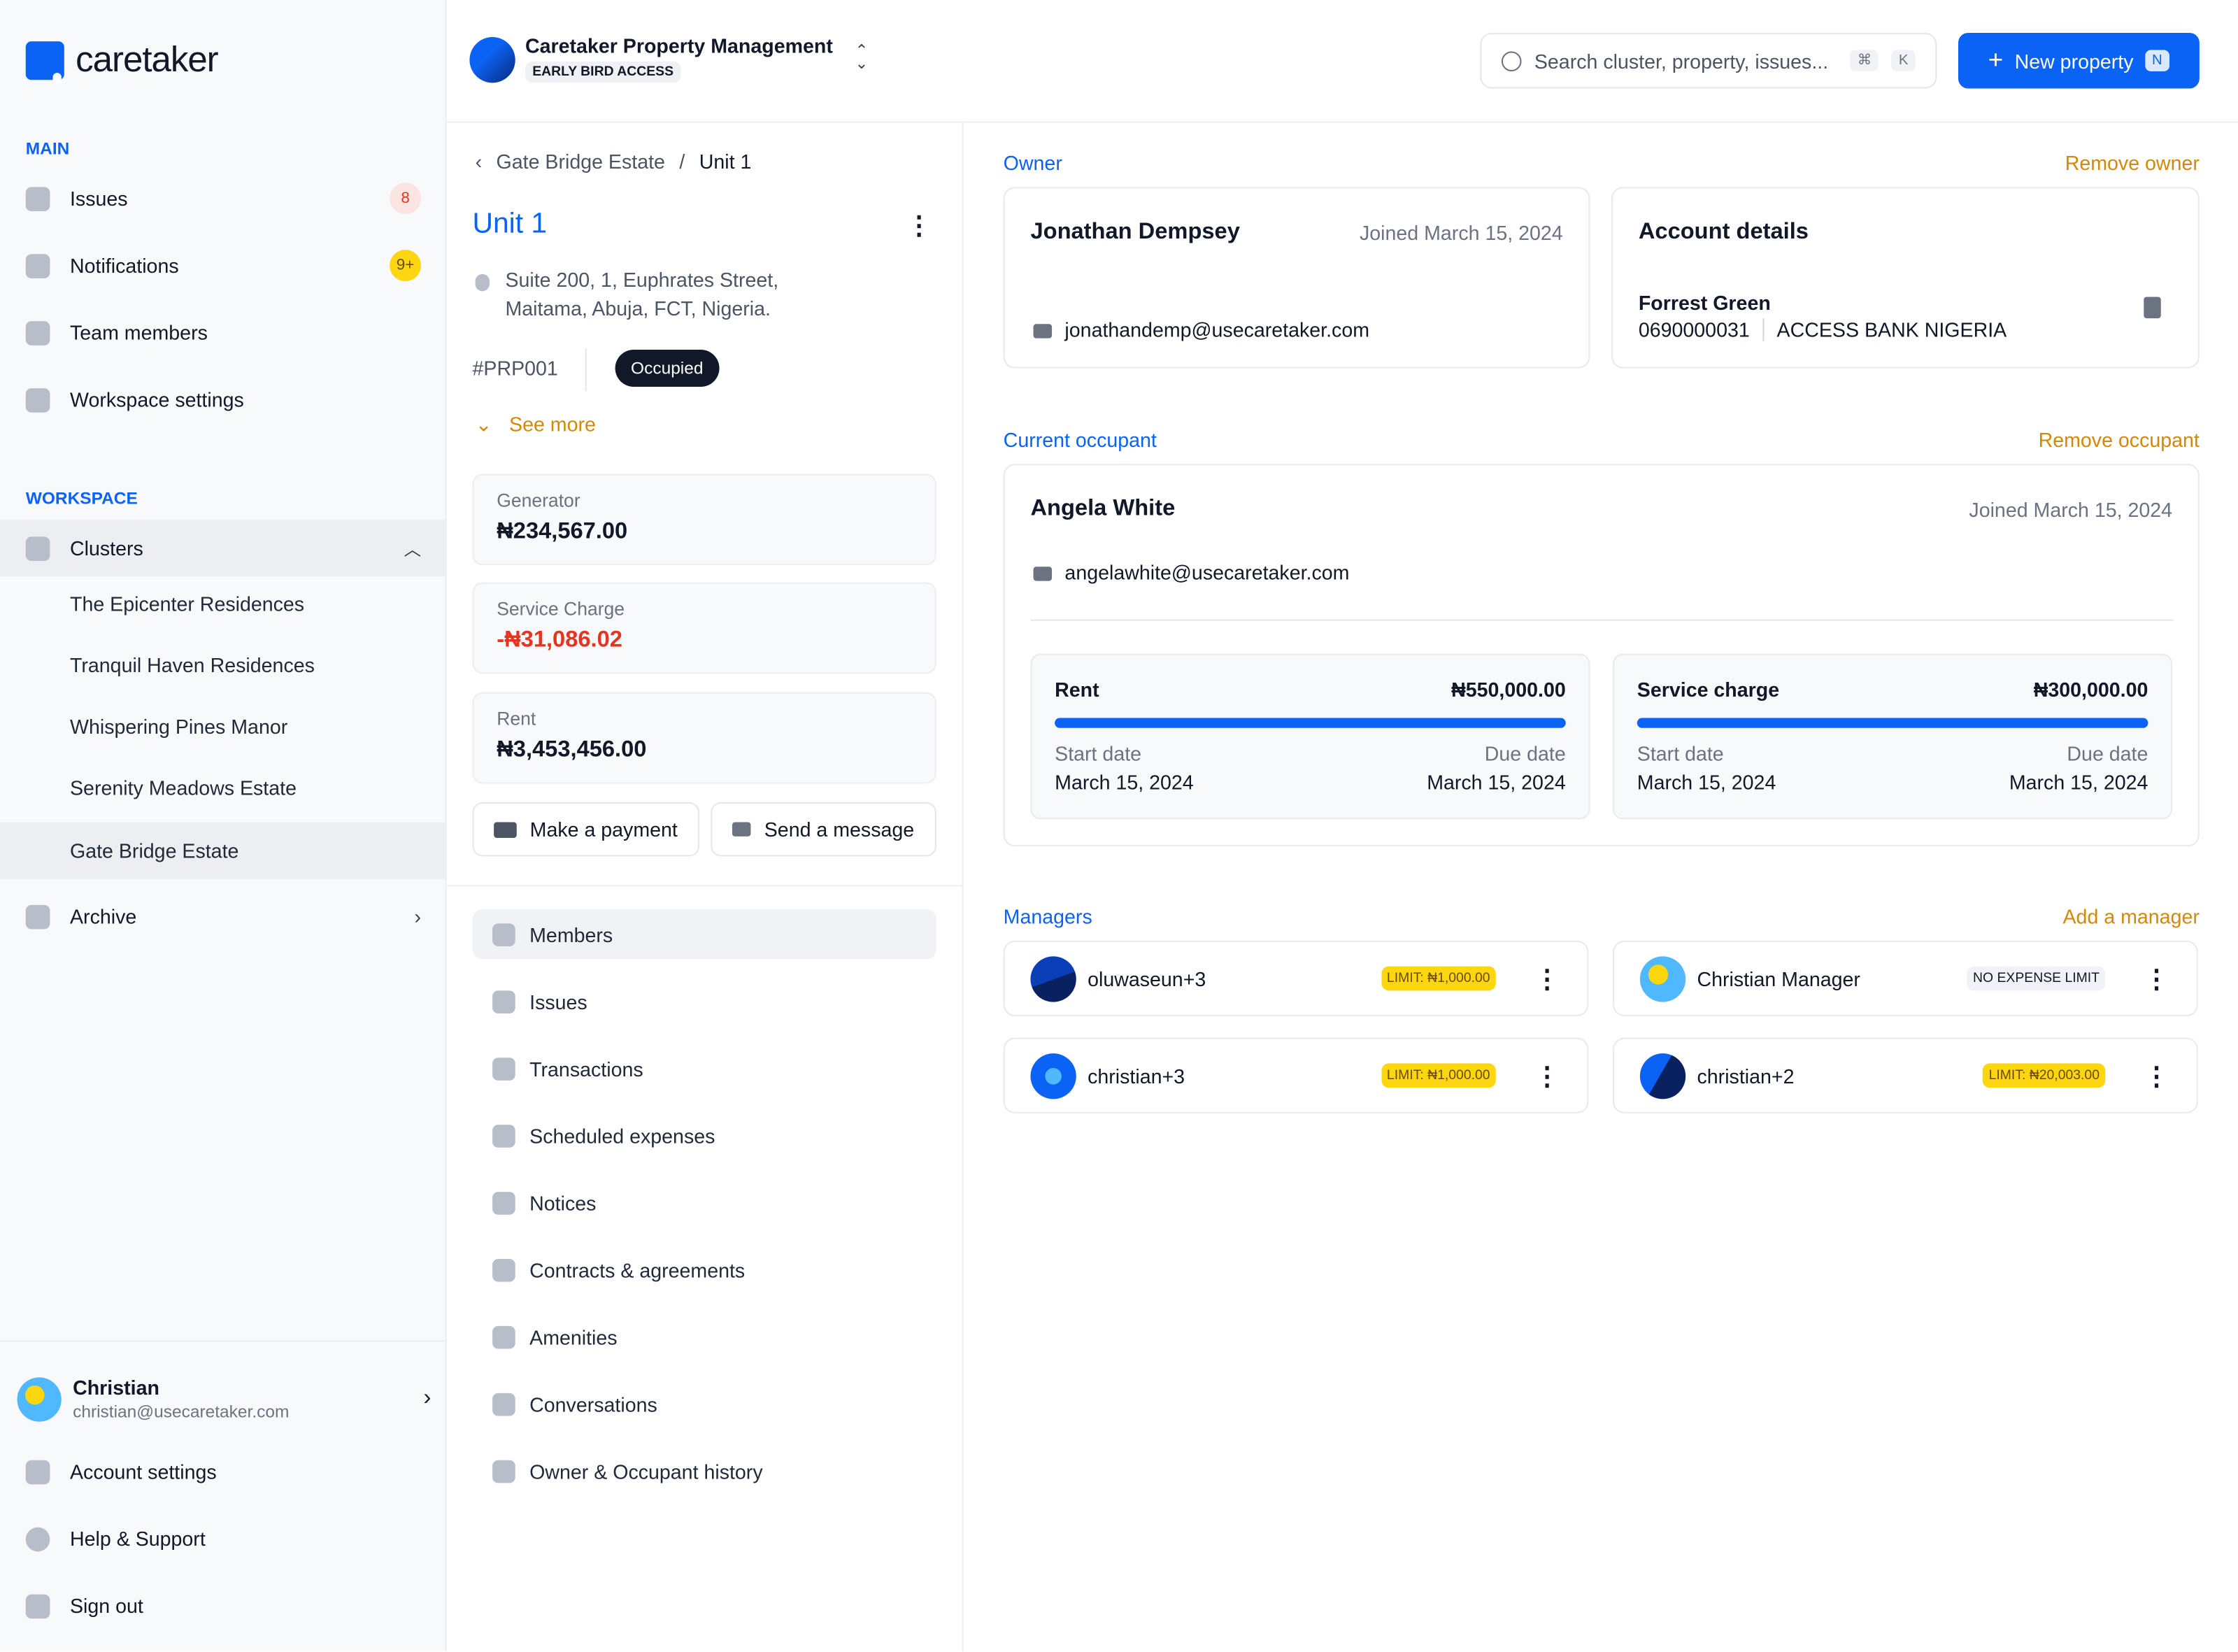  Describe the element at coordinates (44, 63) in the screenshot. I see `logo-icon` at that location.